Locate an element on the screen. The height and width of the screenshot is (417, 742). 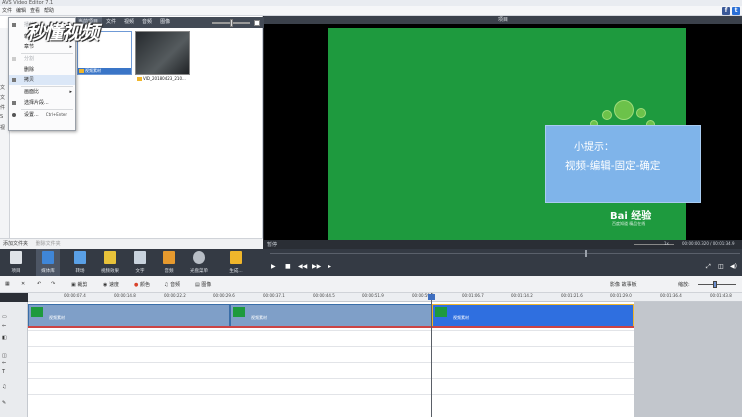
text-track-icon: T is located at coordinates (3, 372).